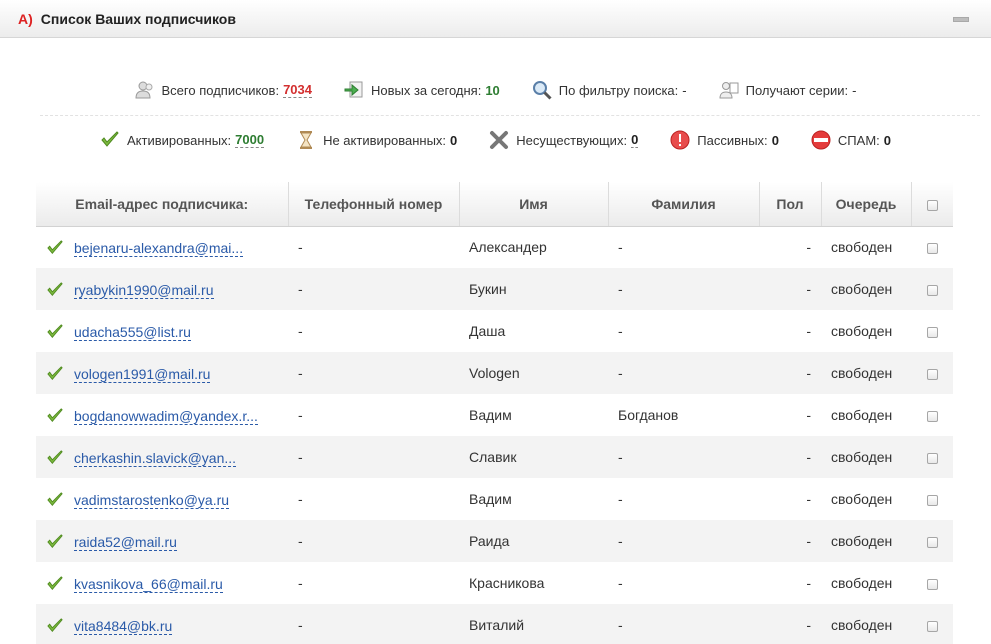  I want to click on new-arrow-icon, so click(354, 90).